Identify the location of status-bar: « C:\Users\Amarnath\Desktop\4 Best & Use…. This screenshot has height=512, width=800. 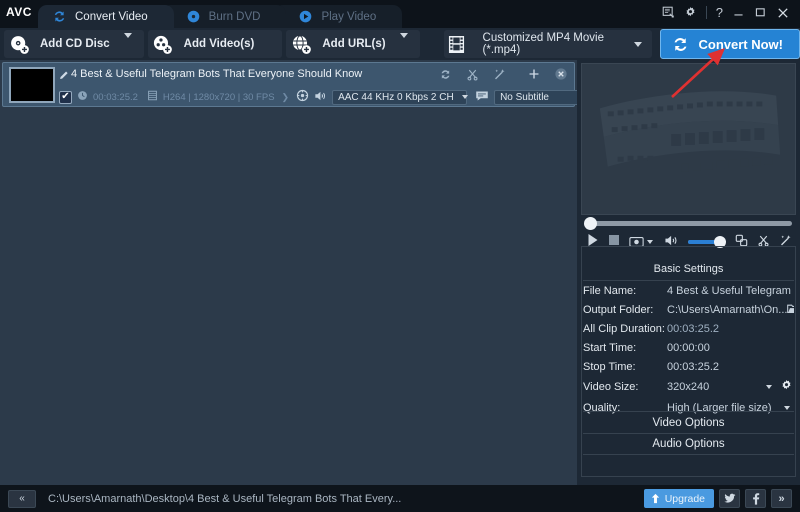
(400, 498).